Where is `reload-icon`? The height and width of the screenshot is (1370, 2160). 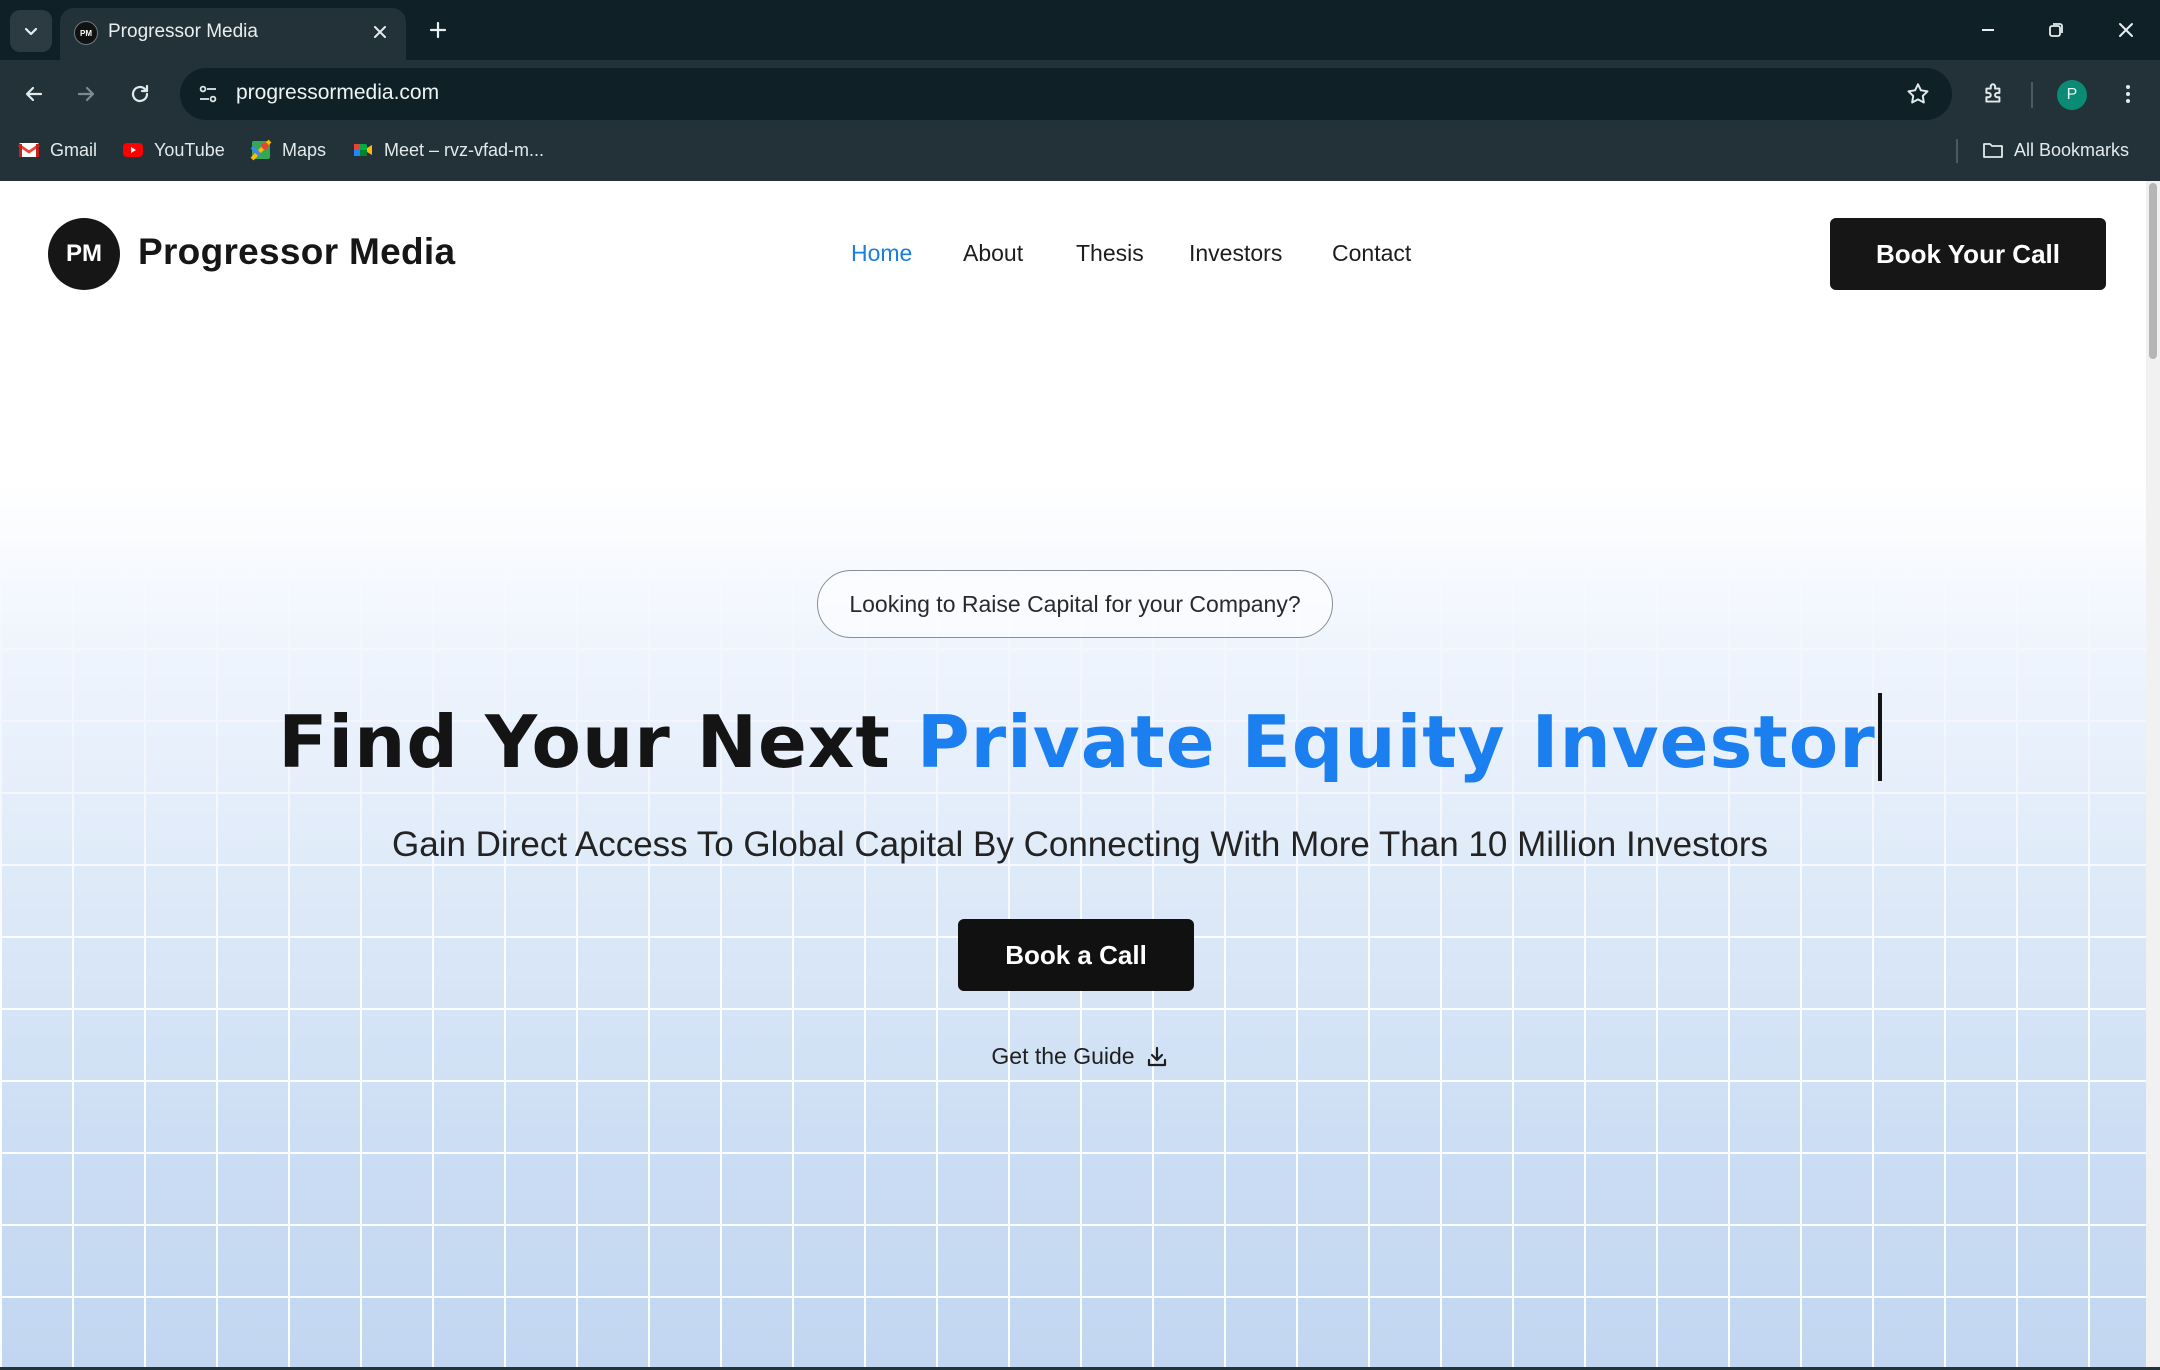 reload-icon is located at coordinates (140, 93).